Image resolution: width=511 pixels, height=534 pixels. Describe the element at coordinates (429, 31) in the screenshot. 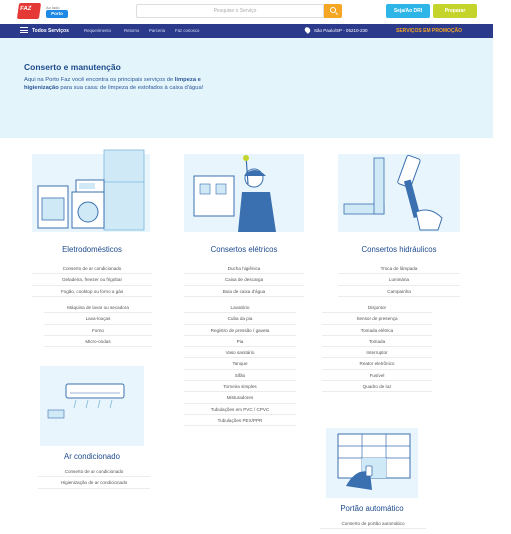

I see `promo-link: SERVIÇOS EM PROMOÇÃO` at that location.